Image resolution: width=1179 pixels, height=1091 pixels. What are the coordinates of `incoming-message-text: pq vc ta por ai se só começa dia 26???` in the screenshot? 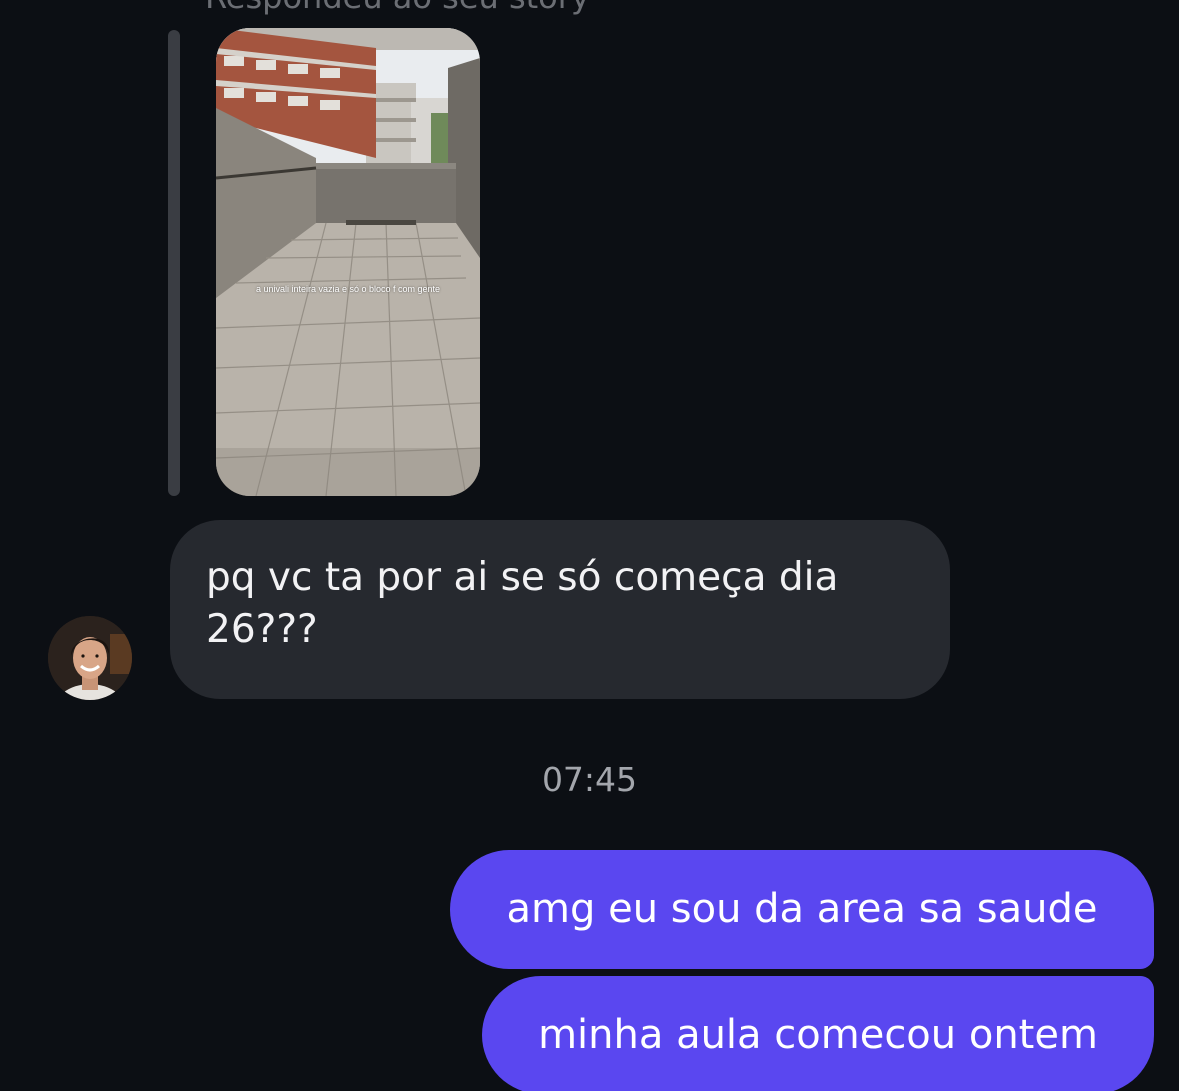 It's located at (522, 603).